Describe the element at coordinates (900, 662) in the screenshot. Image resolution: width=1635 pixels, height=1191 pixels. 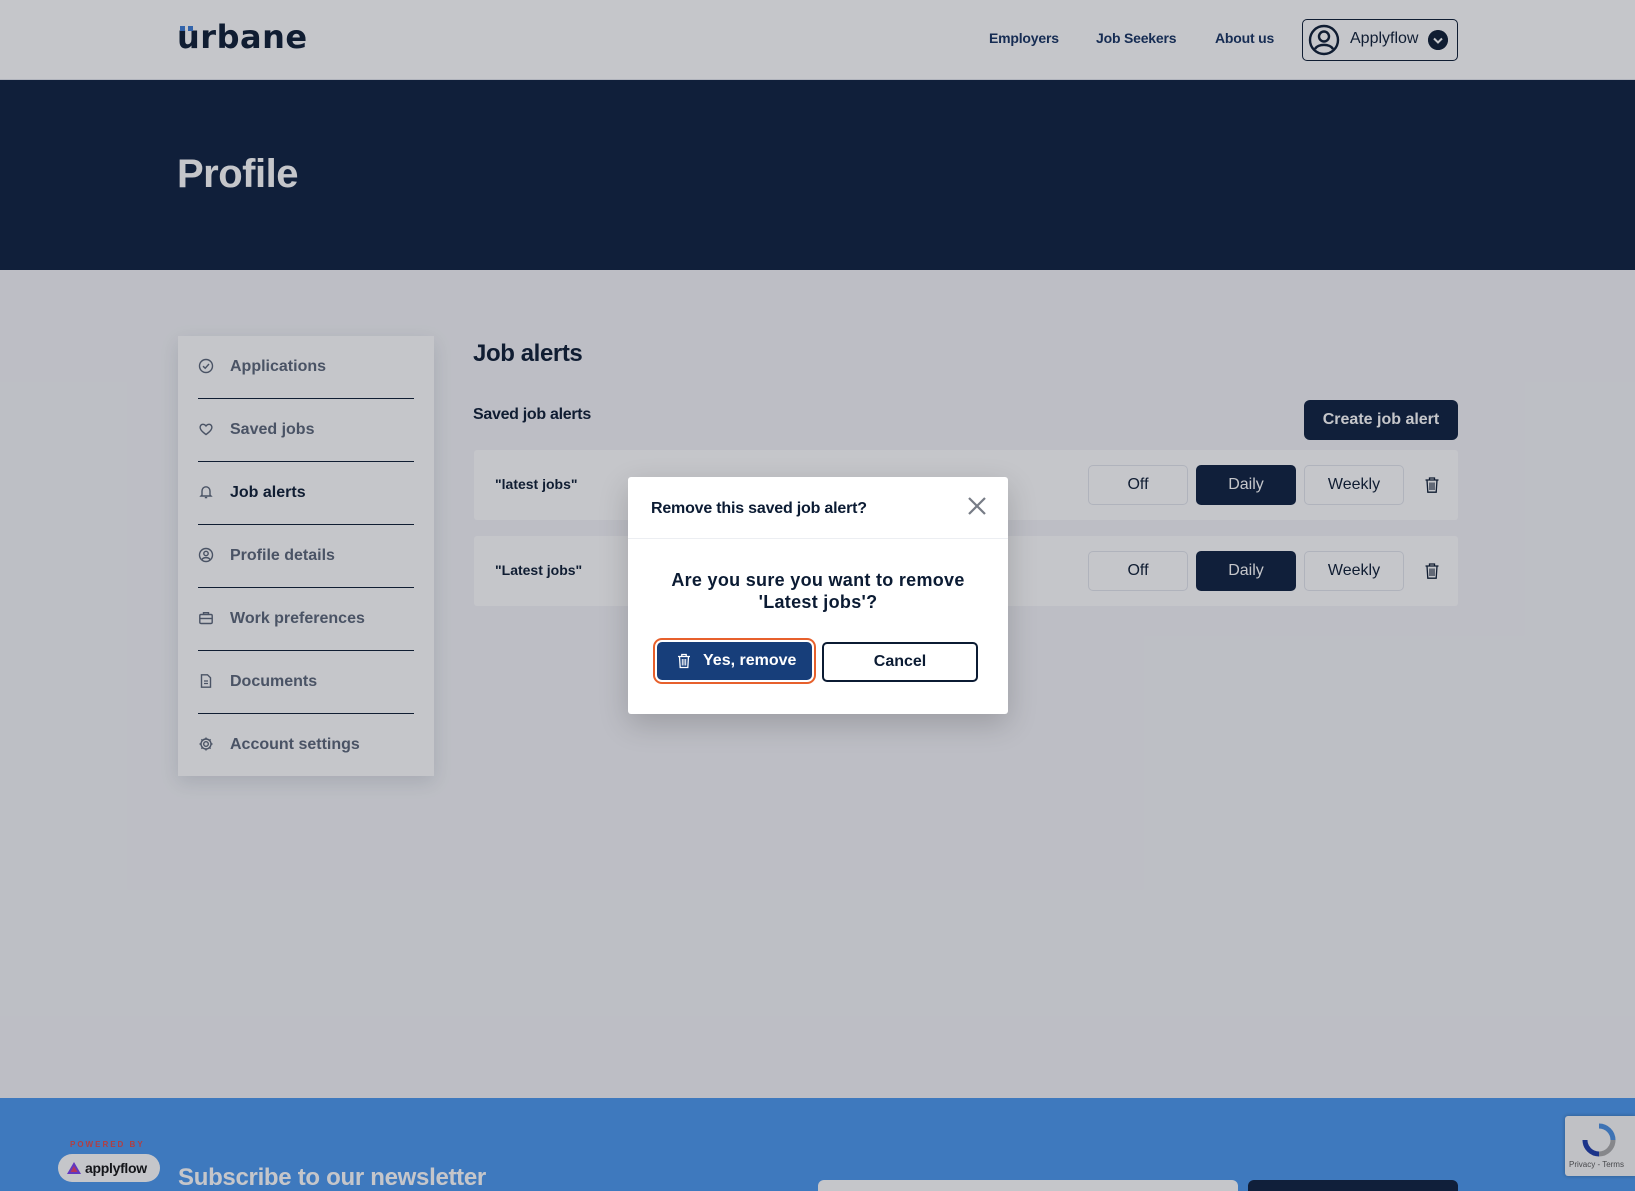
I see `cancel-button: Cancel` at that location.